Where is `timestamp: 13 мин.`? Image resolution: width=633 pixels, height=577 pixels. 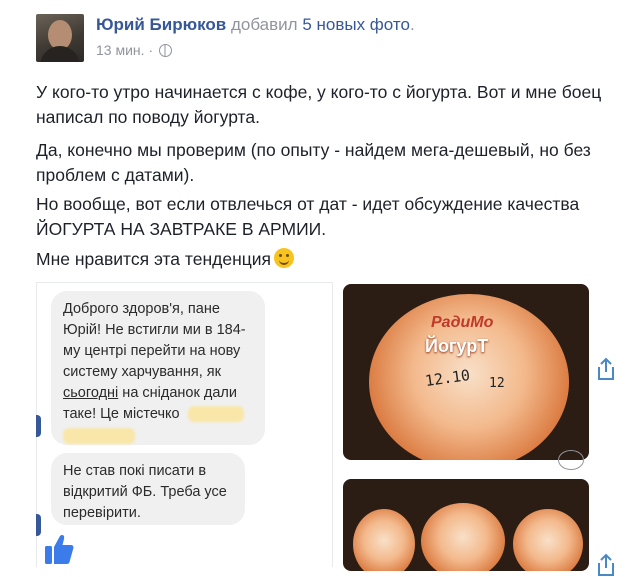
timestamp: 13 мин. is located at coordinates (120, 50).